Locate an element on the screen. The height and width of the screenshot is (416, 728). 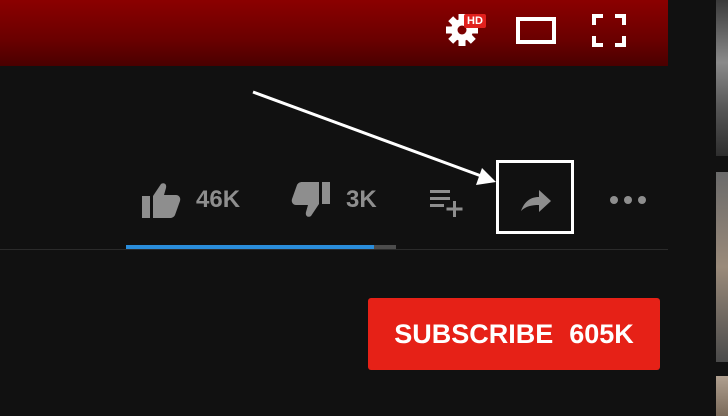
subscribe-button: SUBSCRIBE 605K is located at coordinates (514, 334).